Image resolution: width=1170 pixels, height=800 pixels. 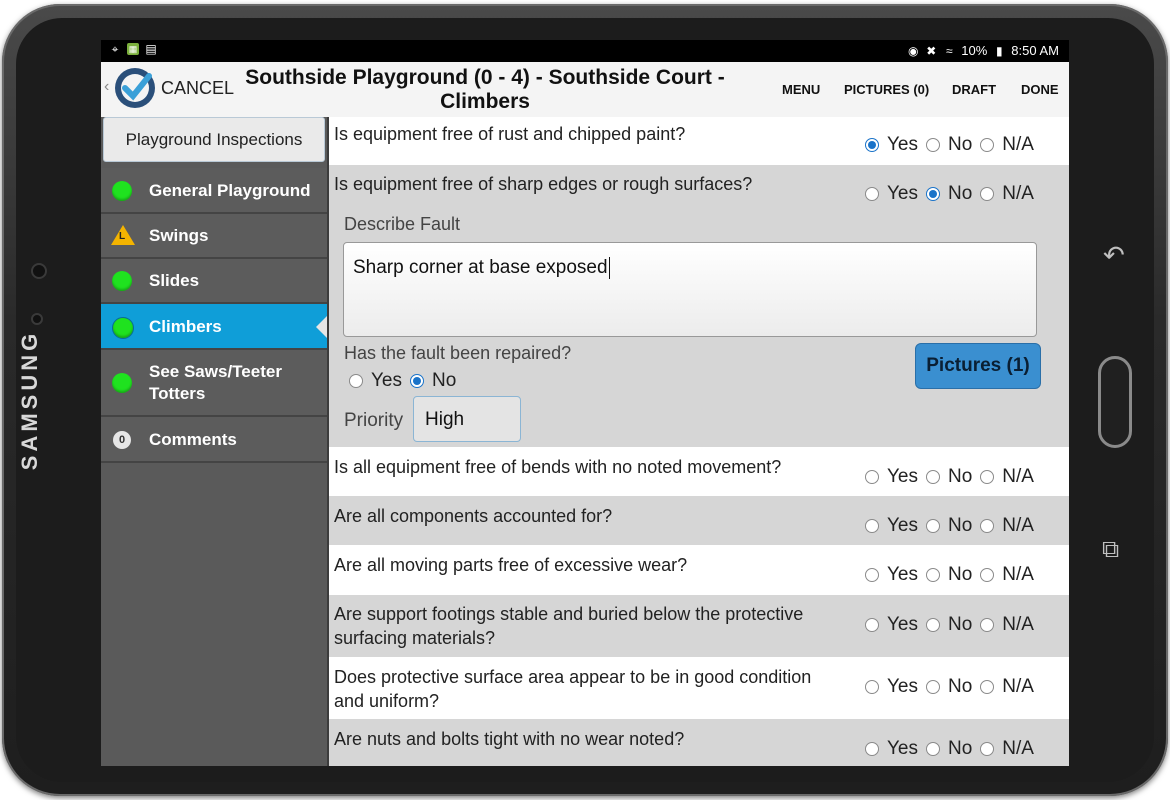 What do you see at coordinates (39, 271) in the screenshot?
I see `front-camera` at bounding box center [39, 271].